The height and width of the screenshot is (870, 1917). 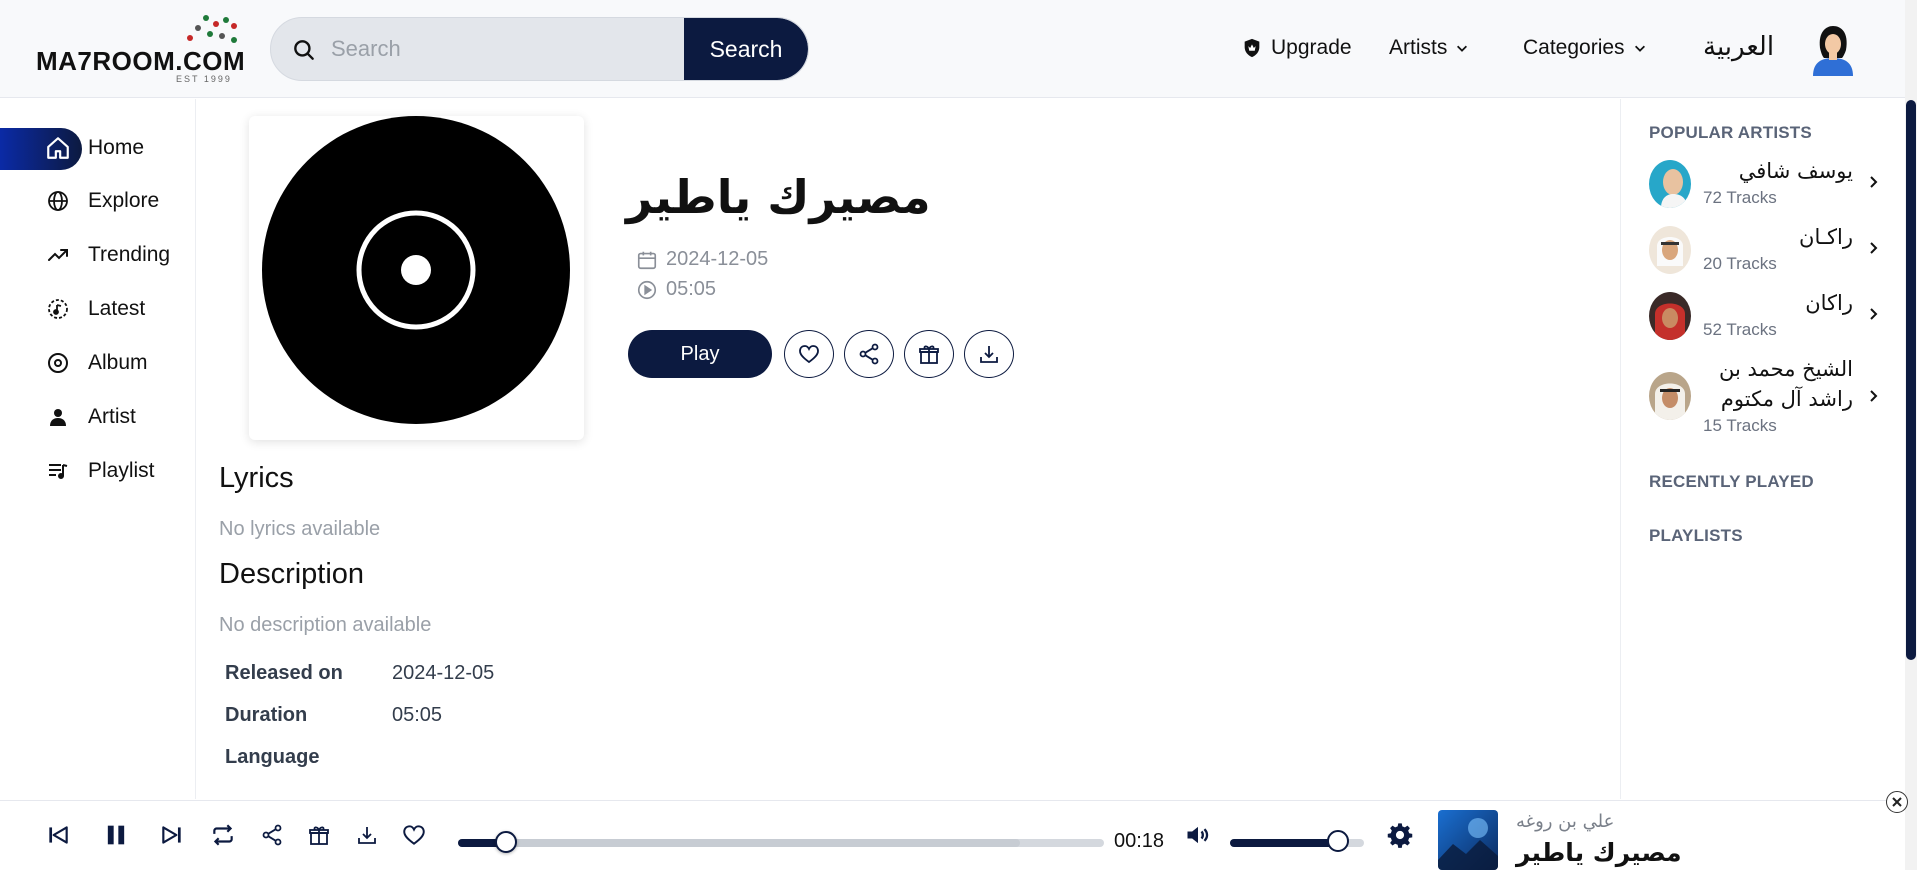 I want to click on progress-knob, so click(x=506, y=842).